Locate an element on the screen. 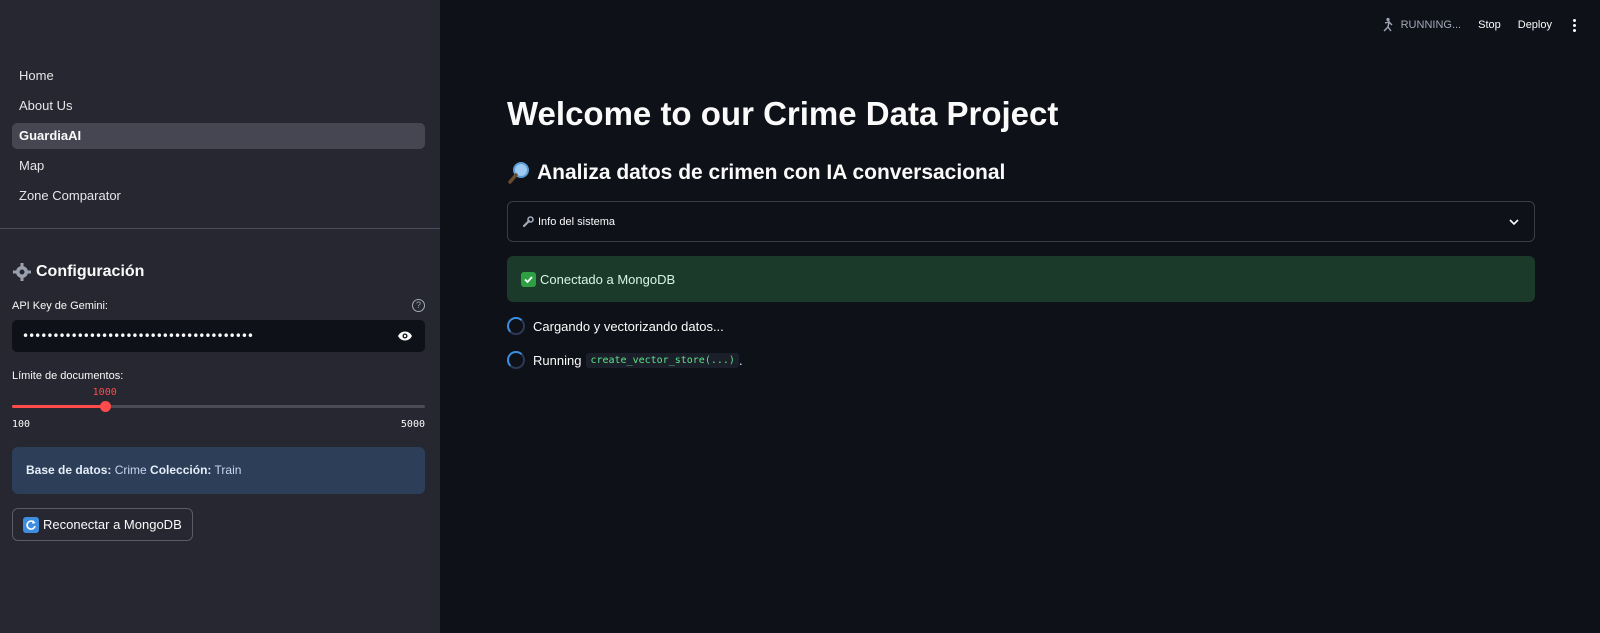 Image resolution: width=1600 pixels, height=633 pixels. reconnect-button: Reconectar a MongoDB is located at coordinates (102, 524).